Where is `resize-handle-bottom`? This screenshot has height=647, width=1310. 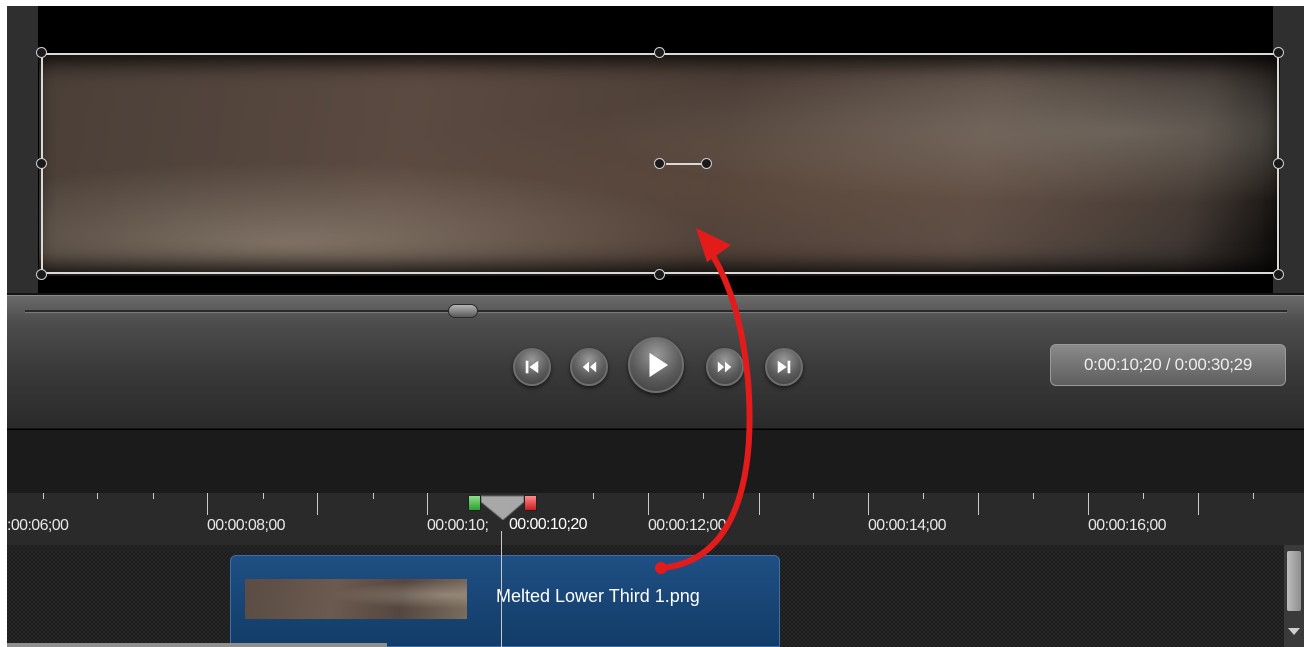
resize-handle-bottom is located at coordinates (659, 274).